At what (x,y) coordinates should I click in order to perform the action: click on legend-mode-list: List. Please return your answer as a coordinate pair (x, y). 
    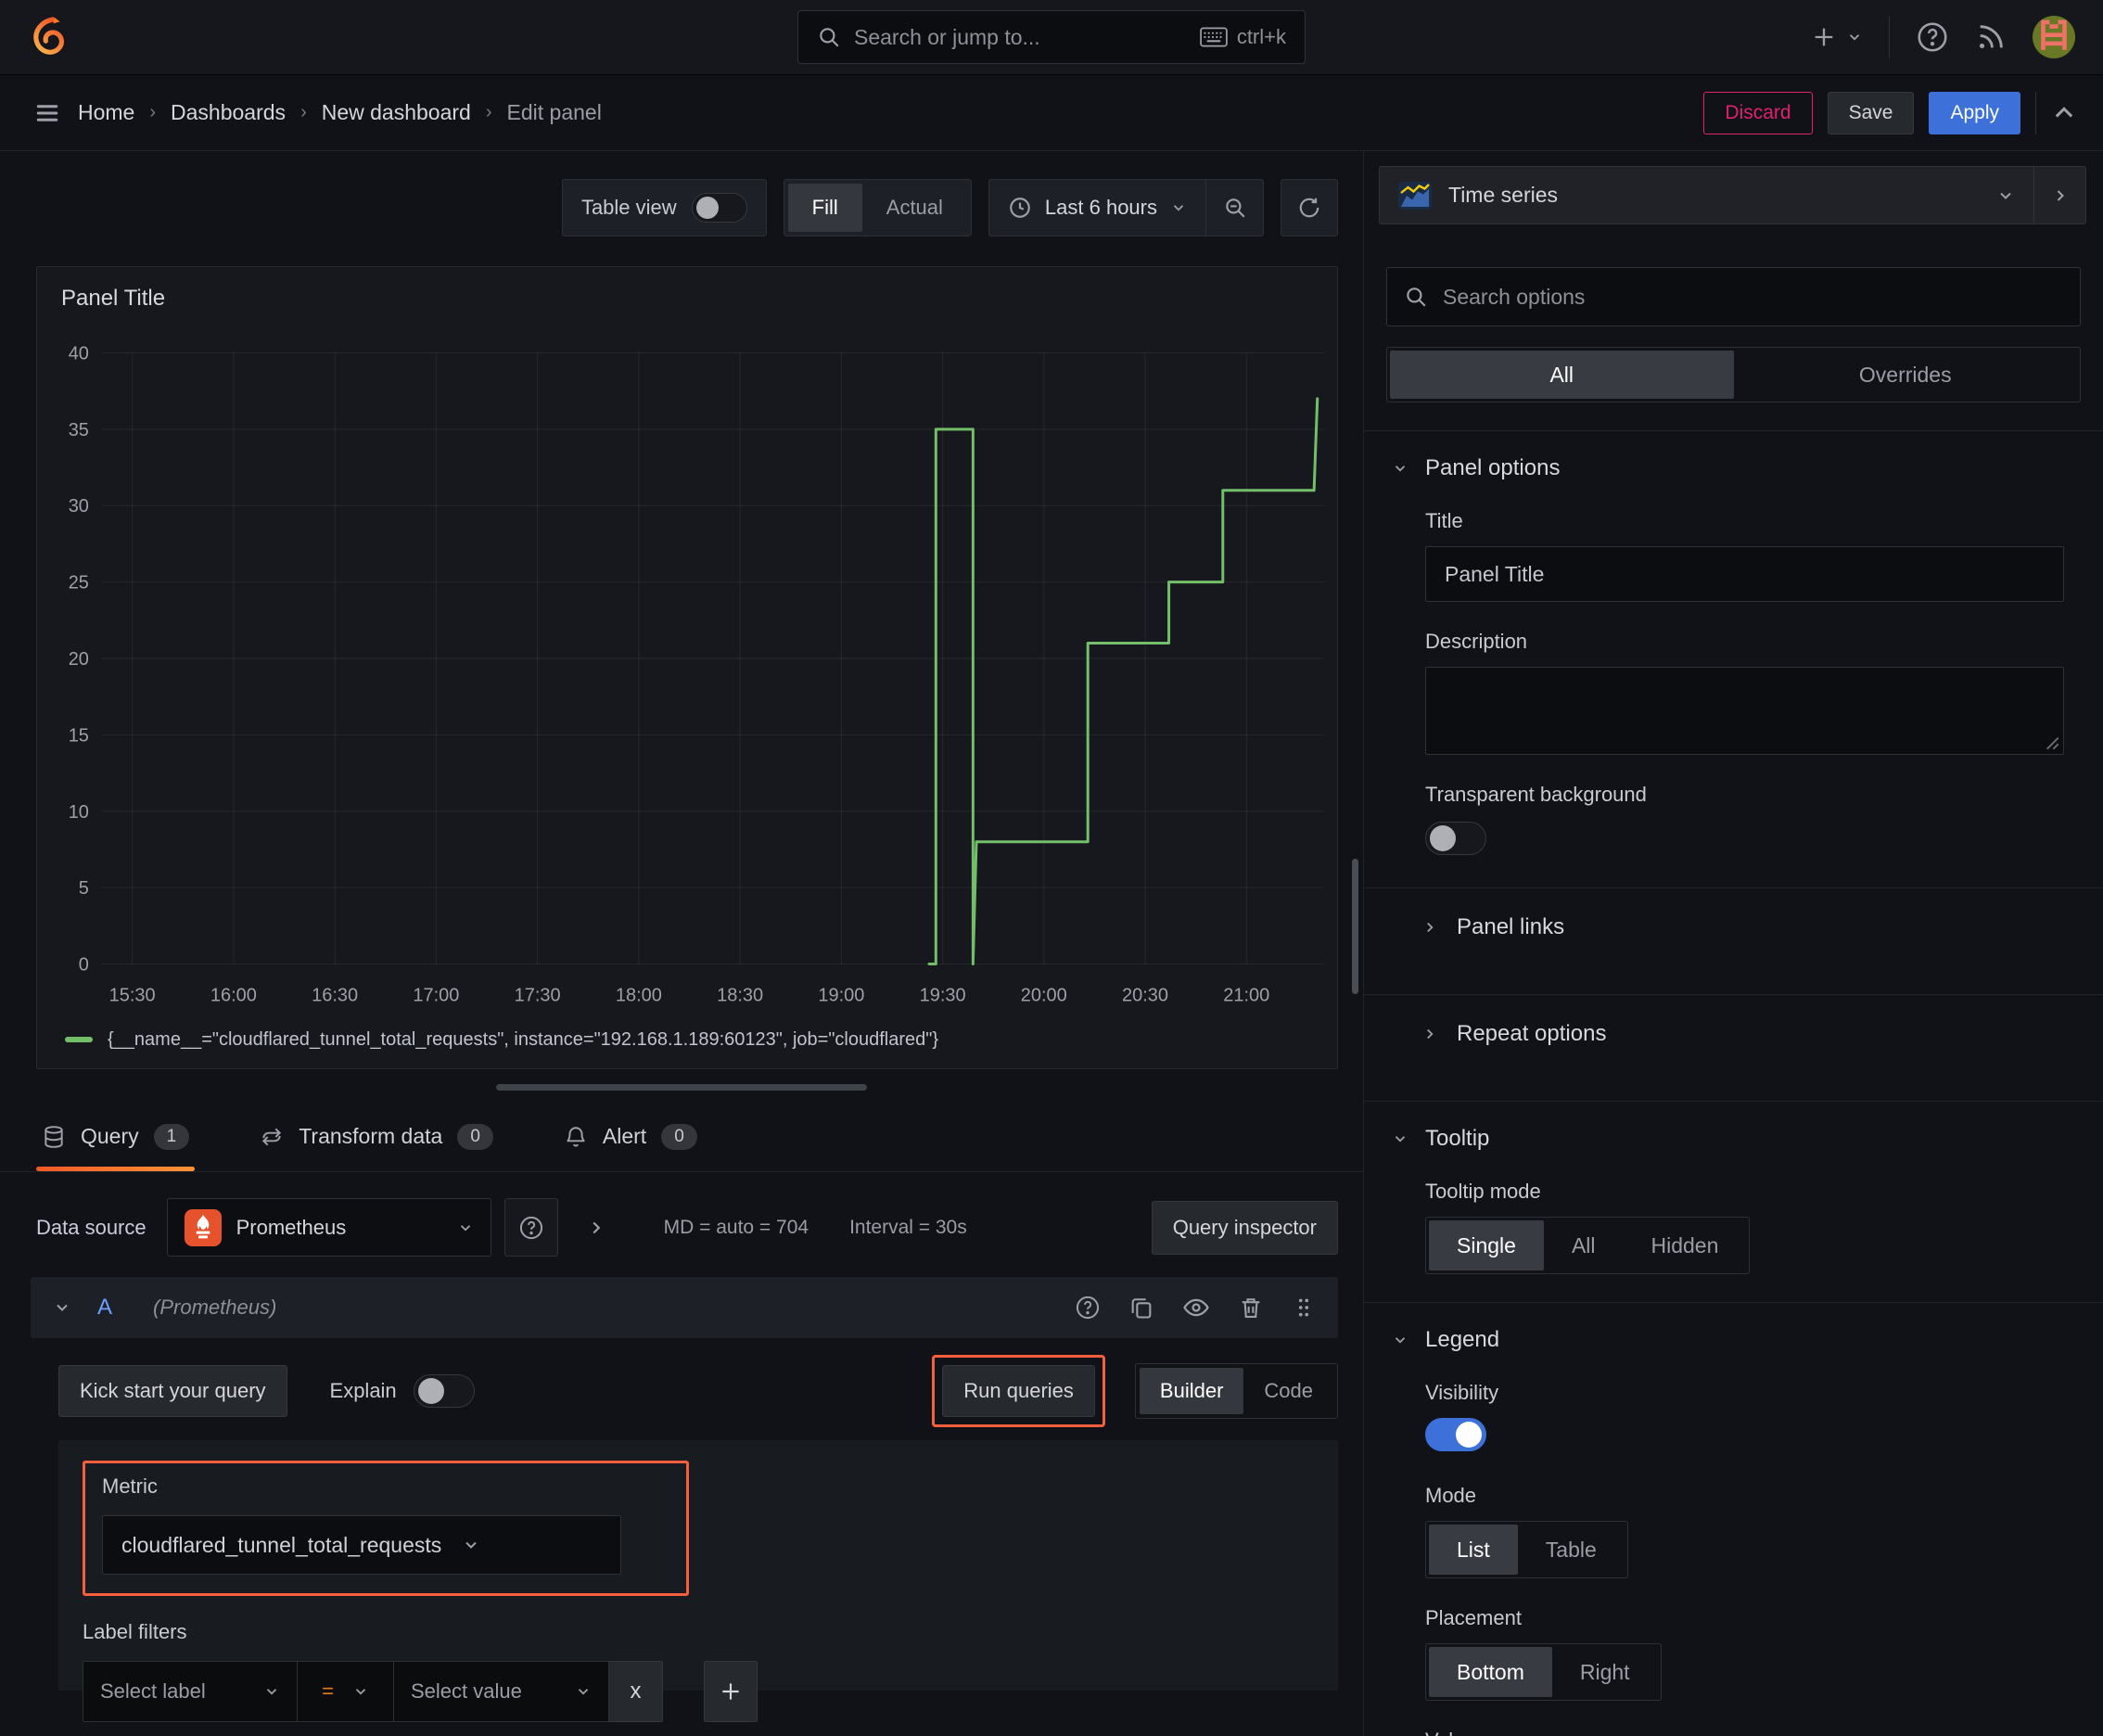
    Looking at the image, I should click on (1473, 1550).